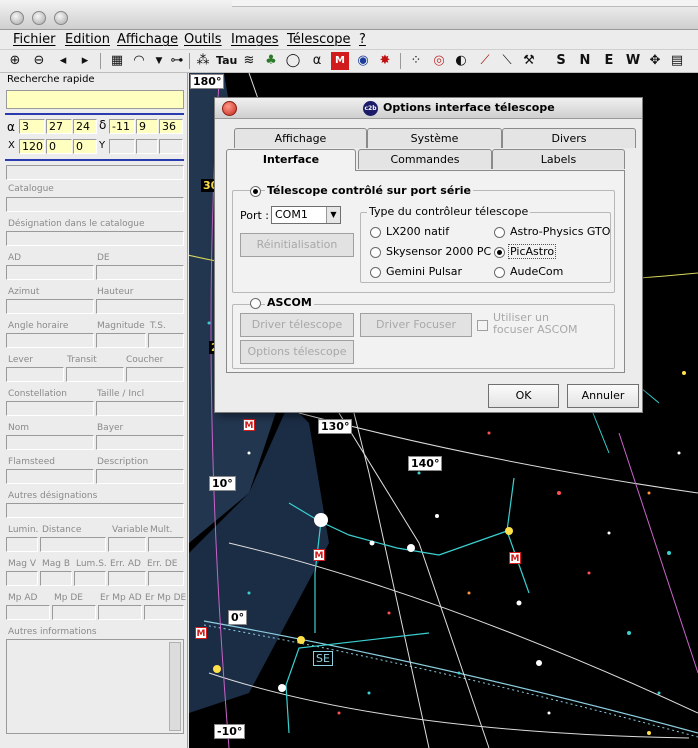 Image resolution: width=698 pixels, height=748 pixels. I want to click on menu-outils: Outils, so click(203, 39).